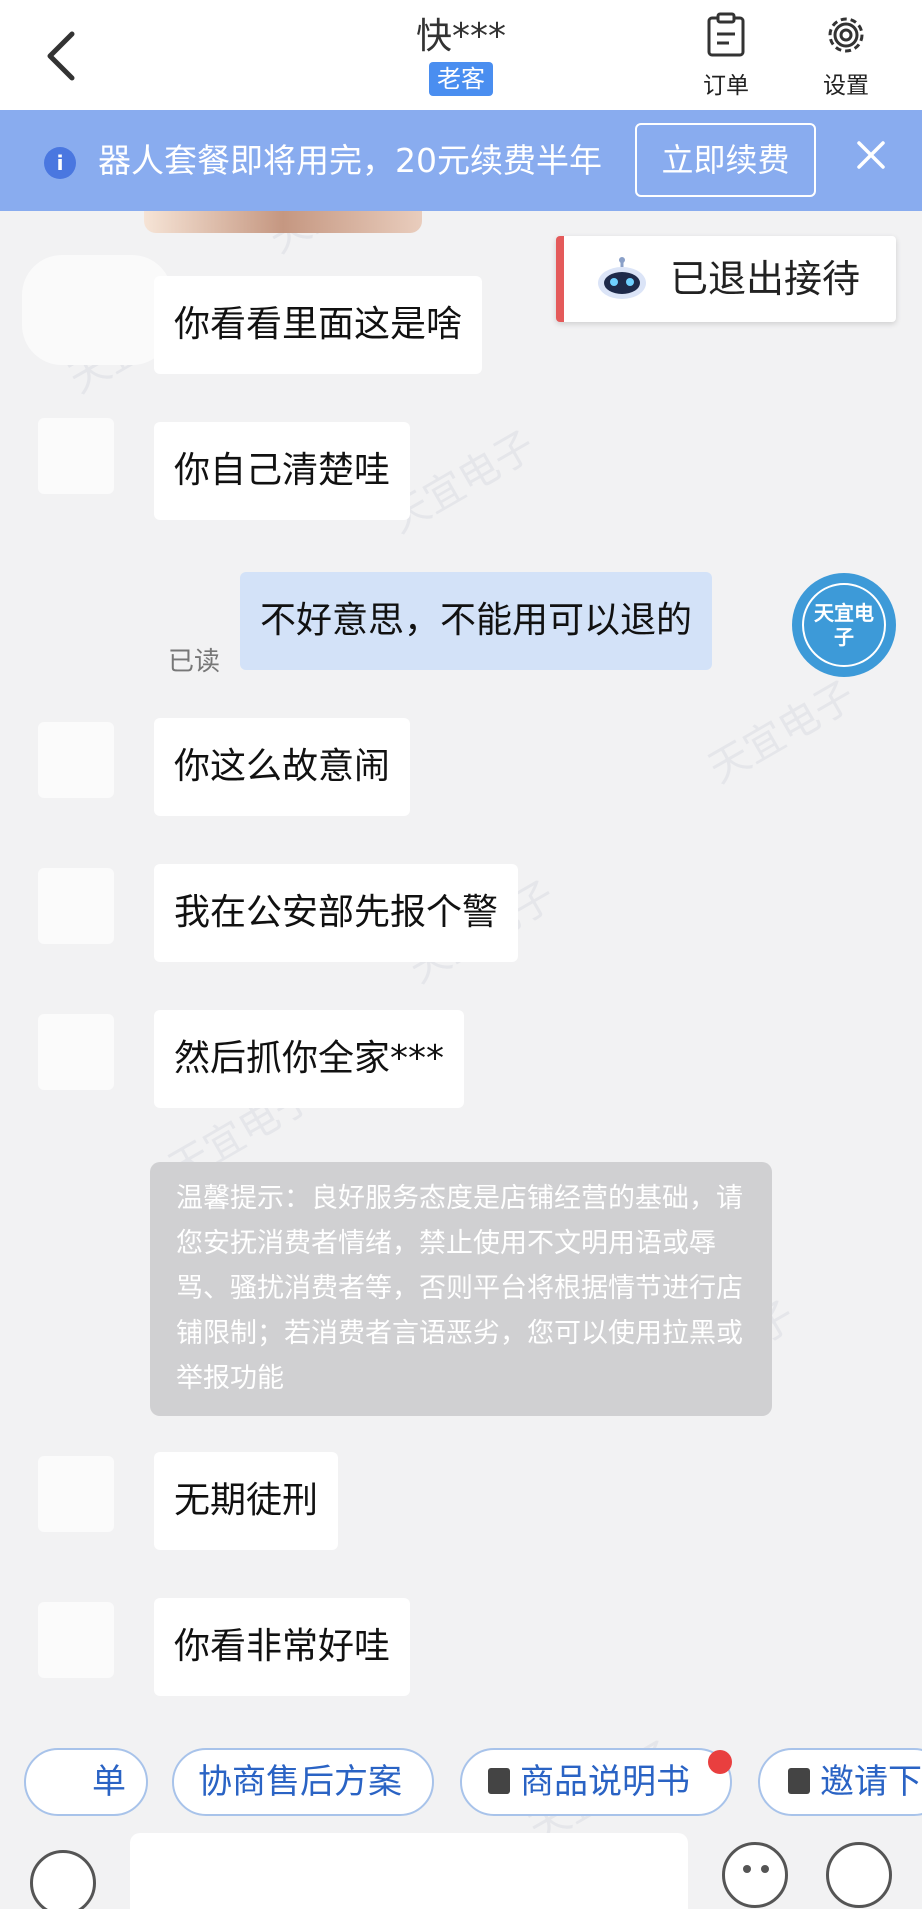 The width and height of the screenshot is (922, 1909). I want to click on order-label: 订单, so click(726, 86).